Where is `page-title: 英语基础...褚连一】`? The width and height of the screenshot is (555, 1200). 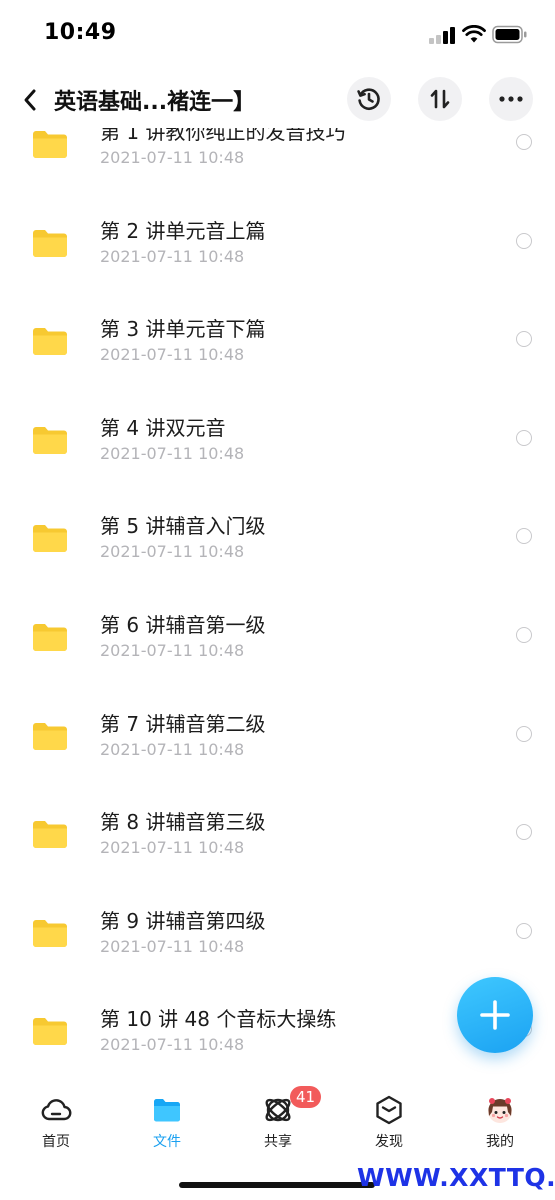 page-title: 英语基础...褚连一】 is located at coordinates (155, 102).